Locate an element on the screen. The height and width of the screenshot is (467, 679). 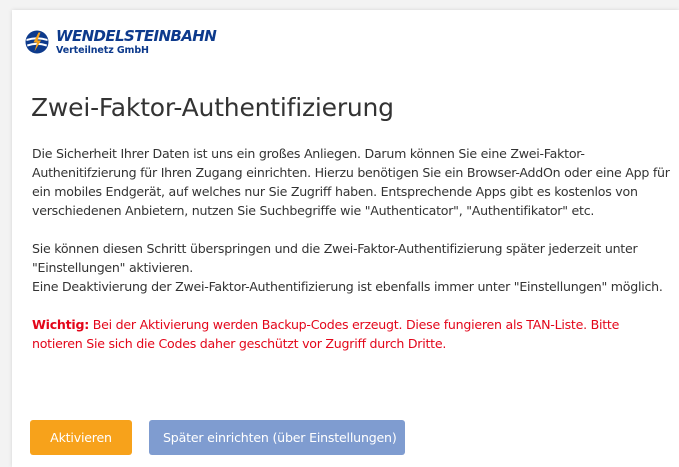
activate-button: Aktivieren is located at coordinates (81, 437).